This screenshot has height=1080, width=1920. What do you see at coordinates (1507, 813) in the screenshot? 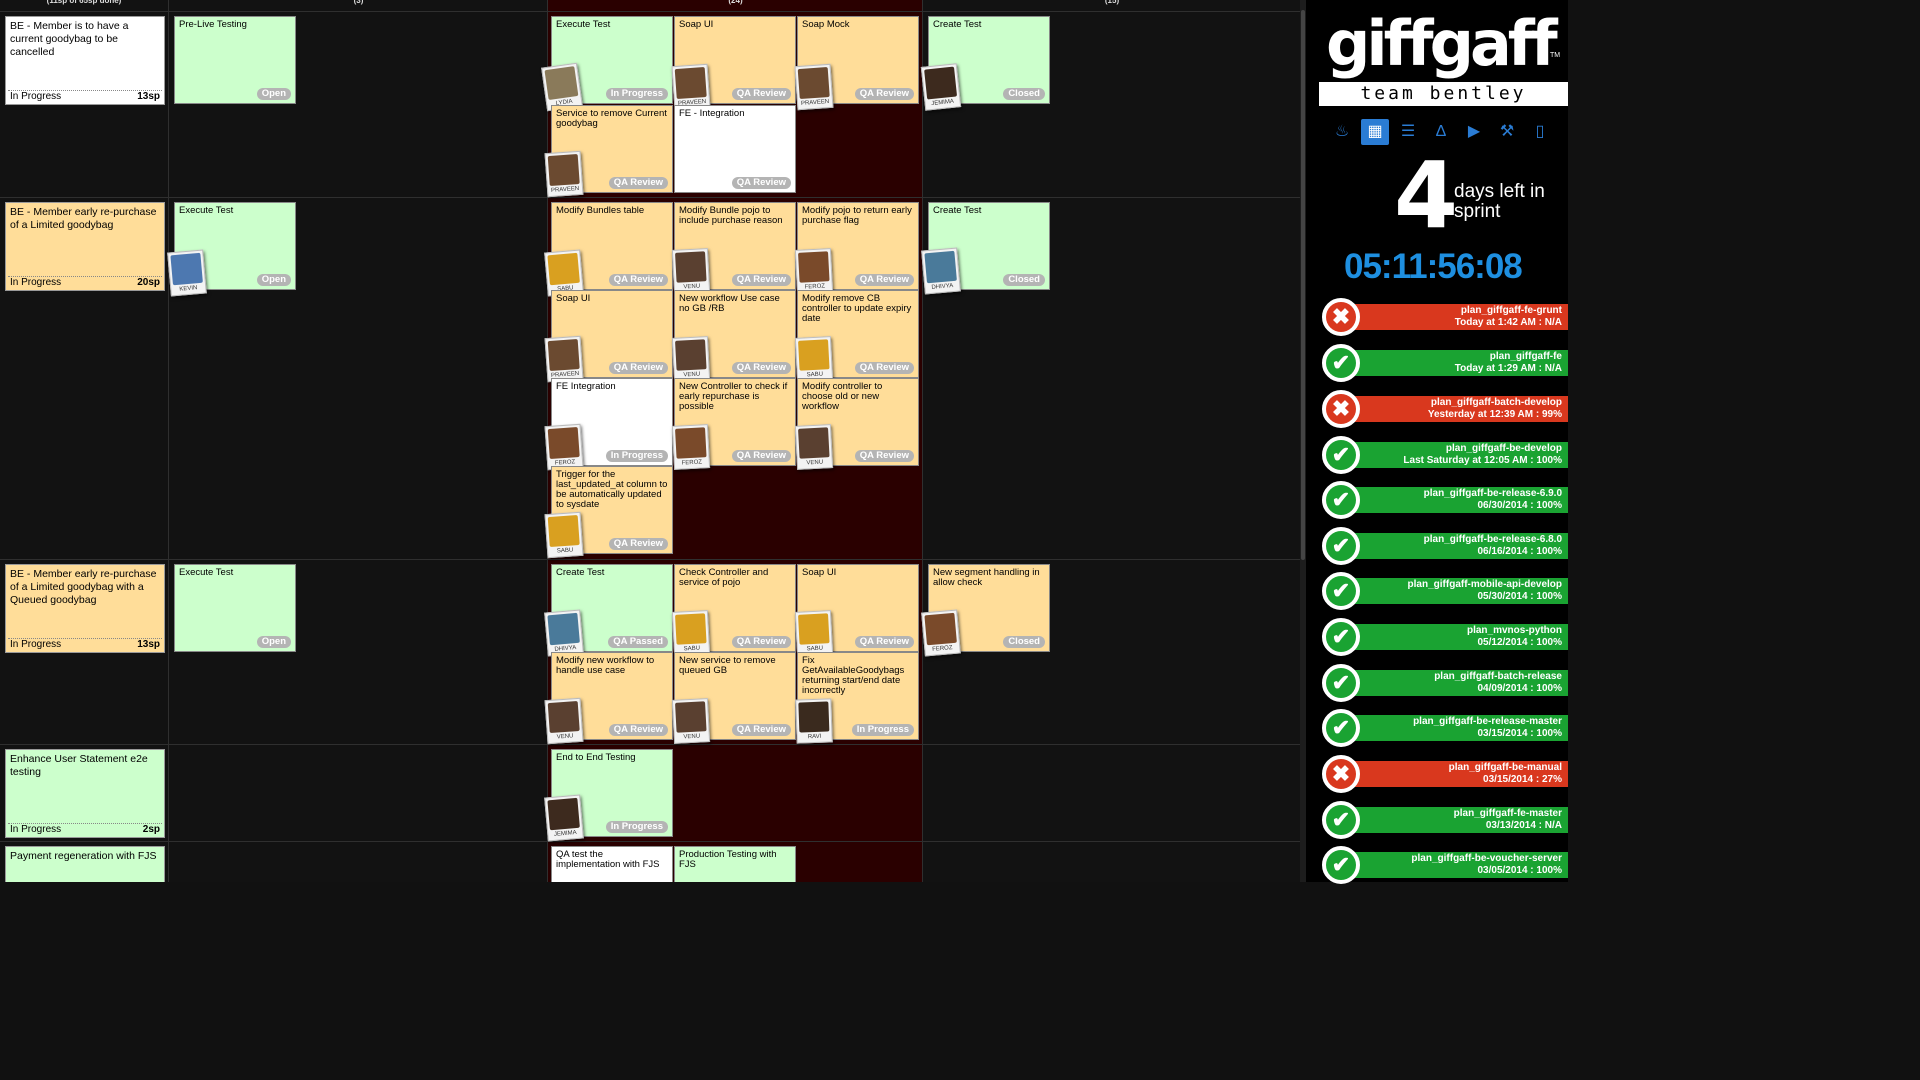
I see `build-plan-name: plan_giffgaff-fe-master` at bounding box center [1507, 813].